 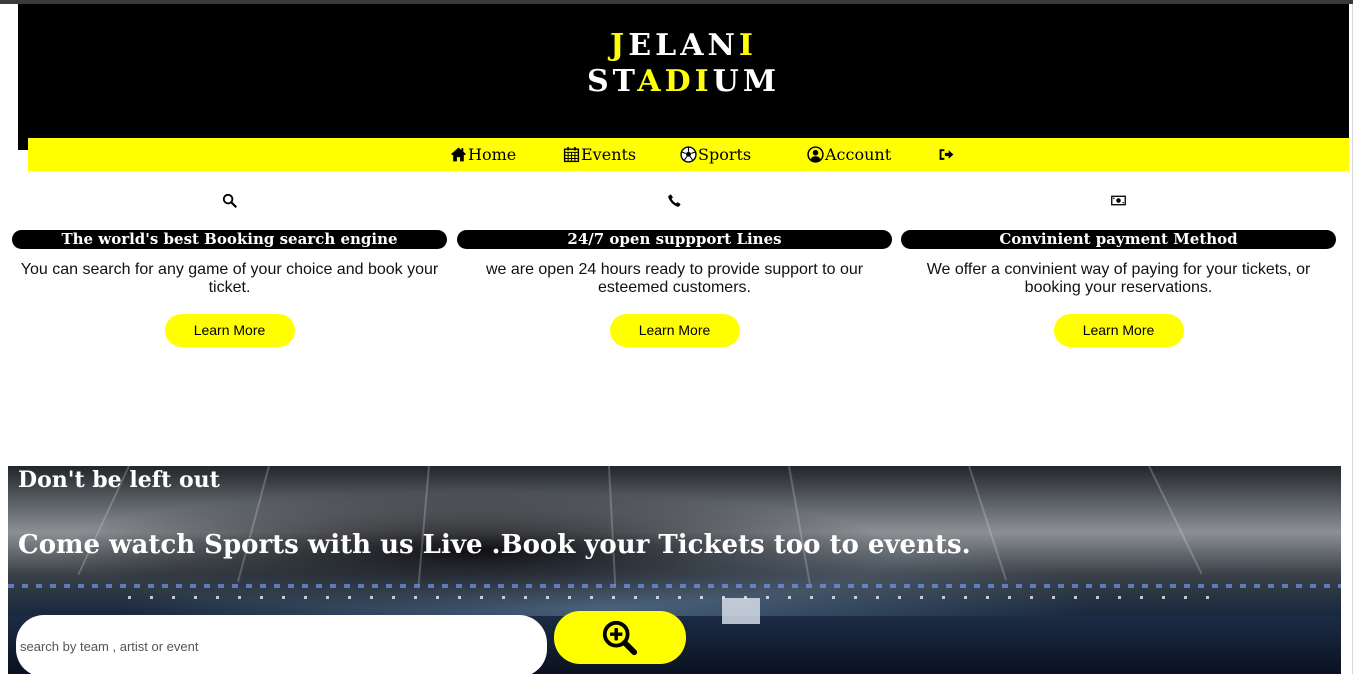 What do you see at coordinates (1118, 200) in the screenshot?
I see `money-icon` at bounding box center [1118, 200].